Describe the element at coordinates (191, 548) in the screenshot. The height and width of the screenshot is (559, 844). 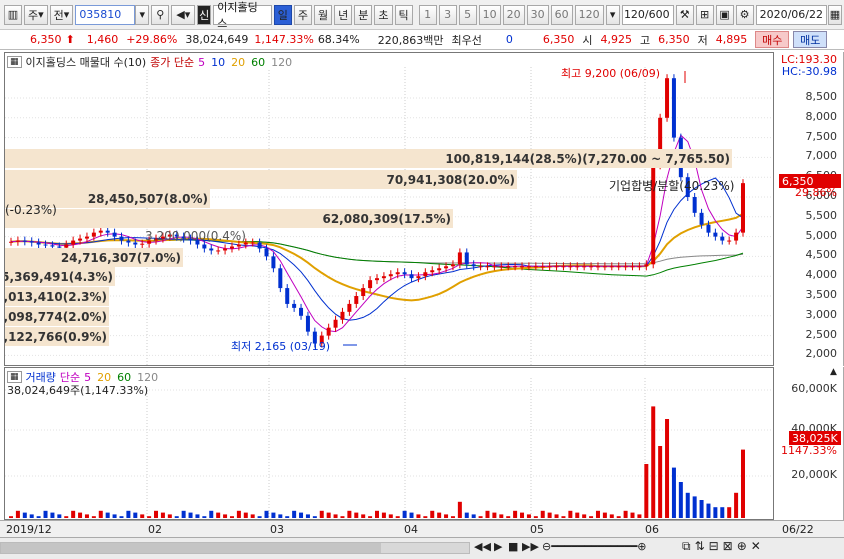
I see `scroll-thumb` at that location.